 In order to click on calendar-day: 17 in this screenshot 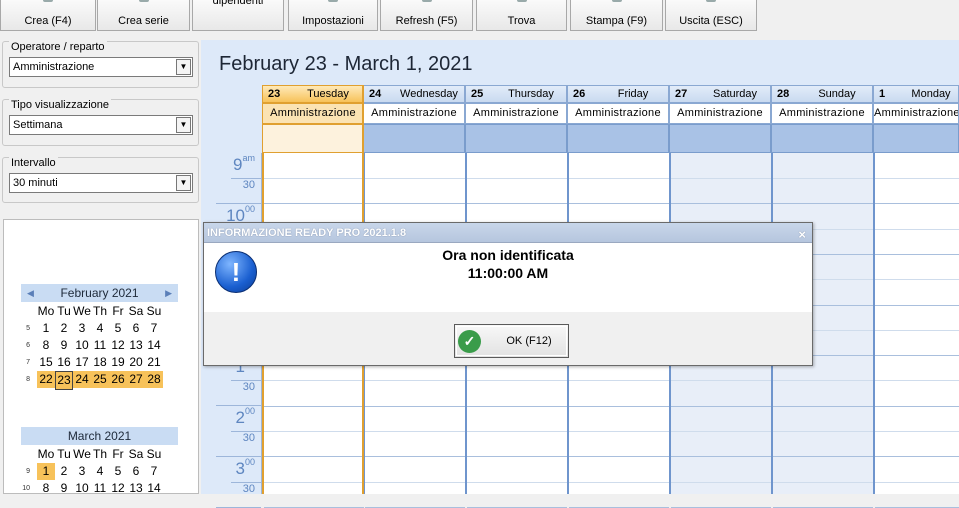, I will do `click(82, 362)`.